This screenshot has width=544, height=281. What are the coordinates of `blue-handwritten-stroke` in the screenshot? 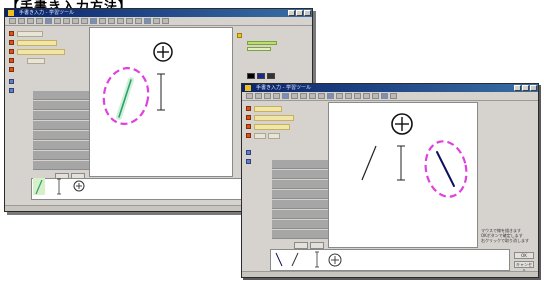 It's located at (445, 169).